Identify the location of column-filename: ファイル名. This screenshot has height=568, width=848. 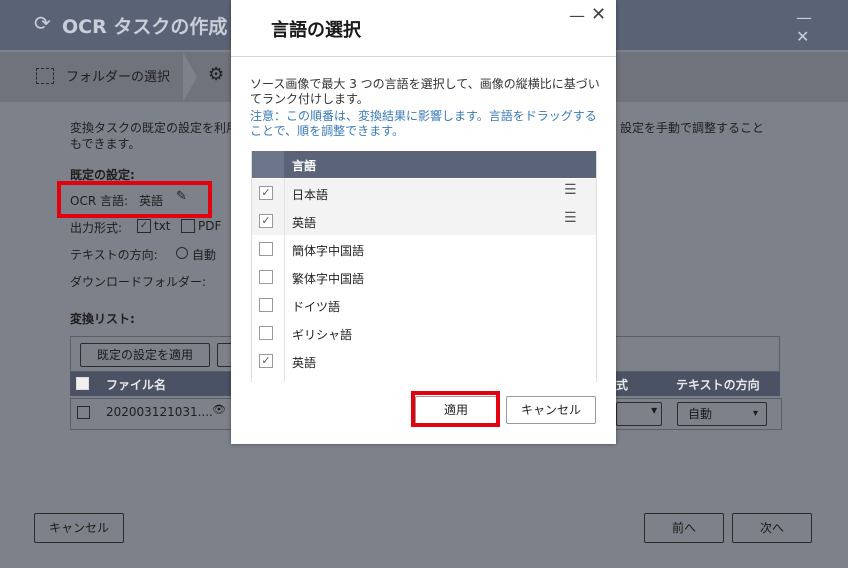
(136, 385).